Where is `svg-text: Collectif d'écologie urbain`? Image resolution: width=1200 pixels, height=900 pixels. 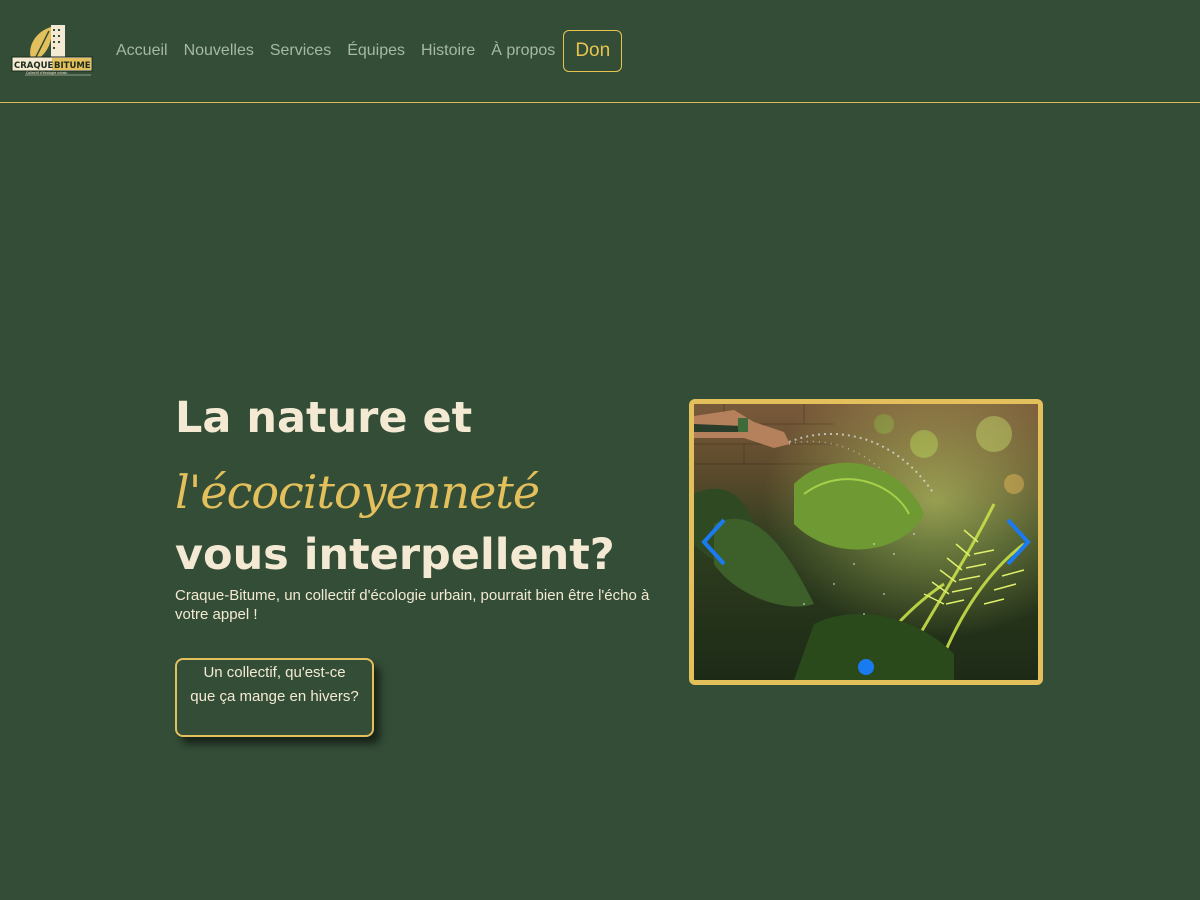
svg-text: Collectif d'écologie urbain is located at coordinates (46, 73).